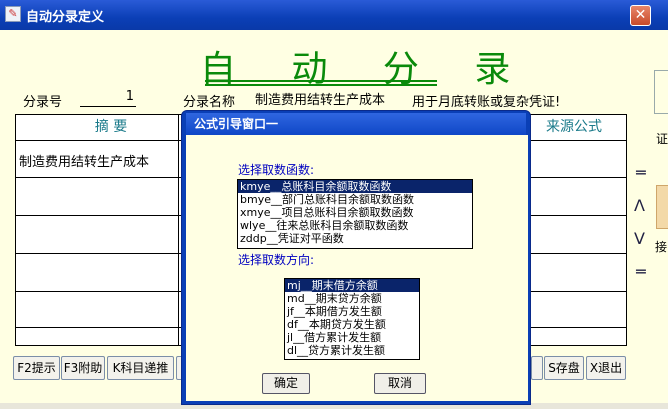  I want to click on entry-no-field: 1, so click(108, 98).